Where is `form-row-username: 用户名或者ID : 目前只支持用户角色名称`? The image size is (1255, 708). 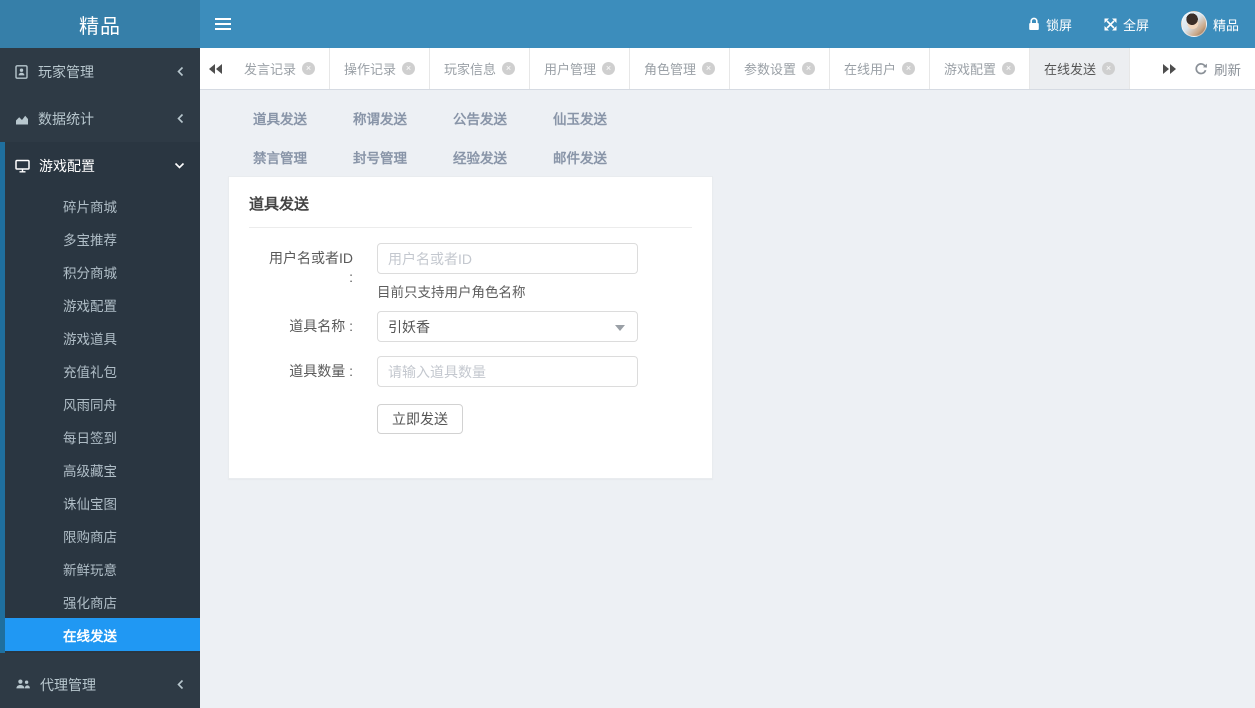
form-row-username: 用户名或者ID : 目前只支持用户角色名称 is located at coordinates (470, 272).